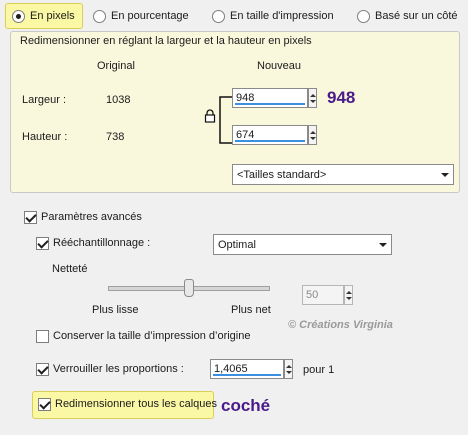 The image size is (468, 435). Describe the element at coordinates (288, 369) in the screenshot. I see `ratio-spinner` at that location.